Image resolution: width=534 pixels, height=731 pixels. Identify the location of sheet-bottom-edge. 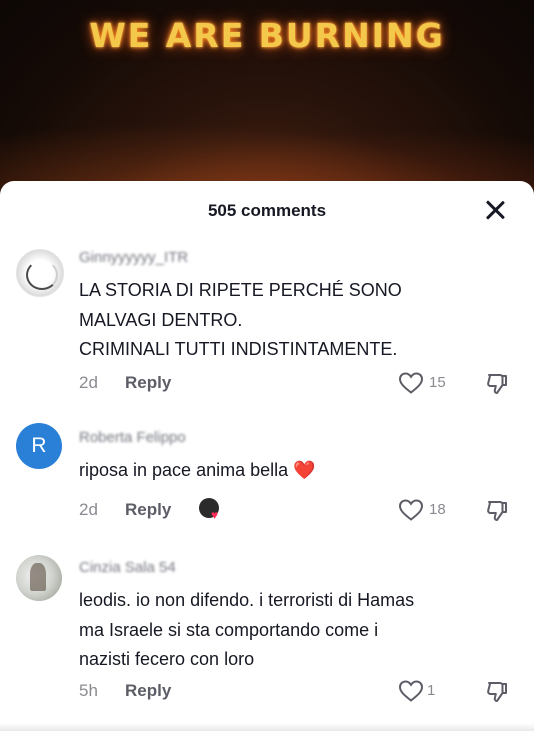
(267, 727).